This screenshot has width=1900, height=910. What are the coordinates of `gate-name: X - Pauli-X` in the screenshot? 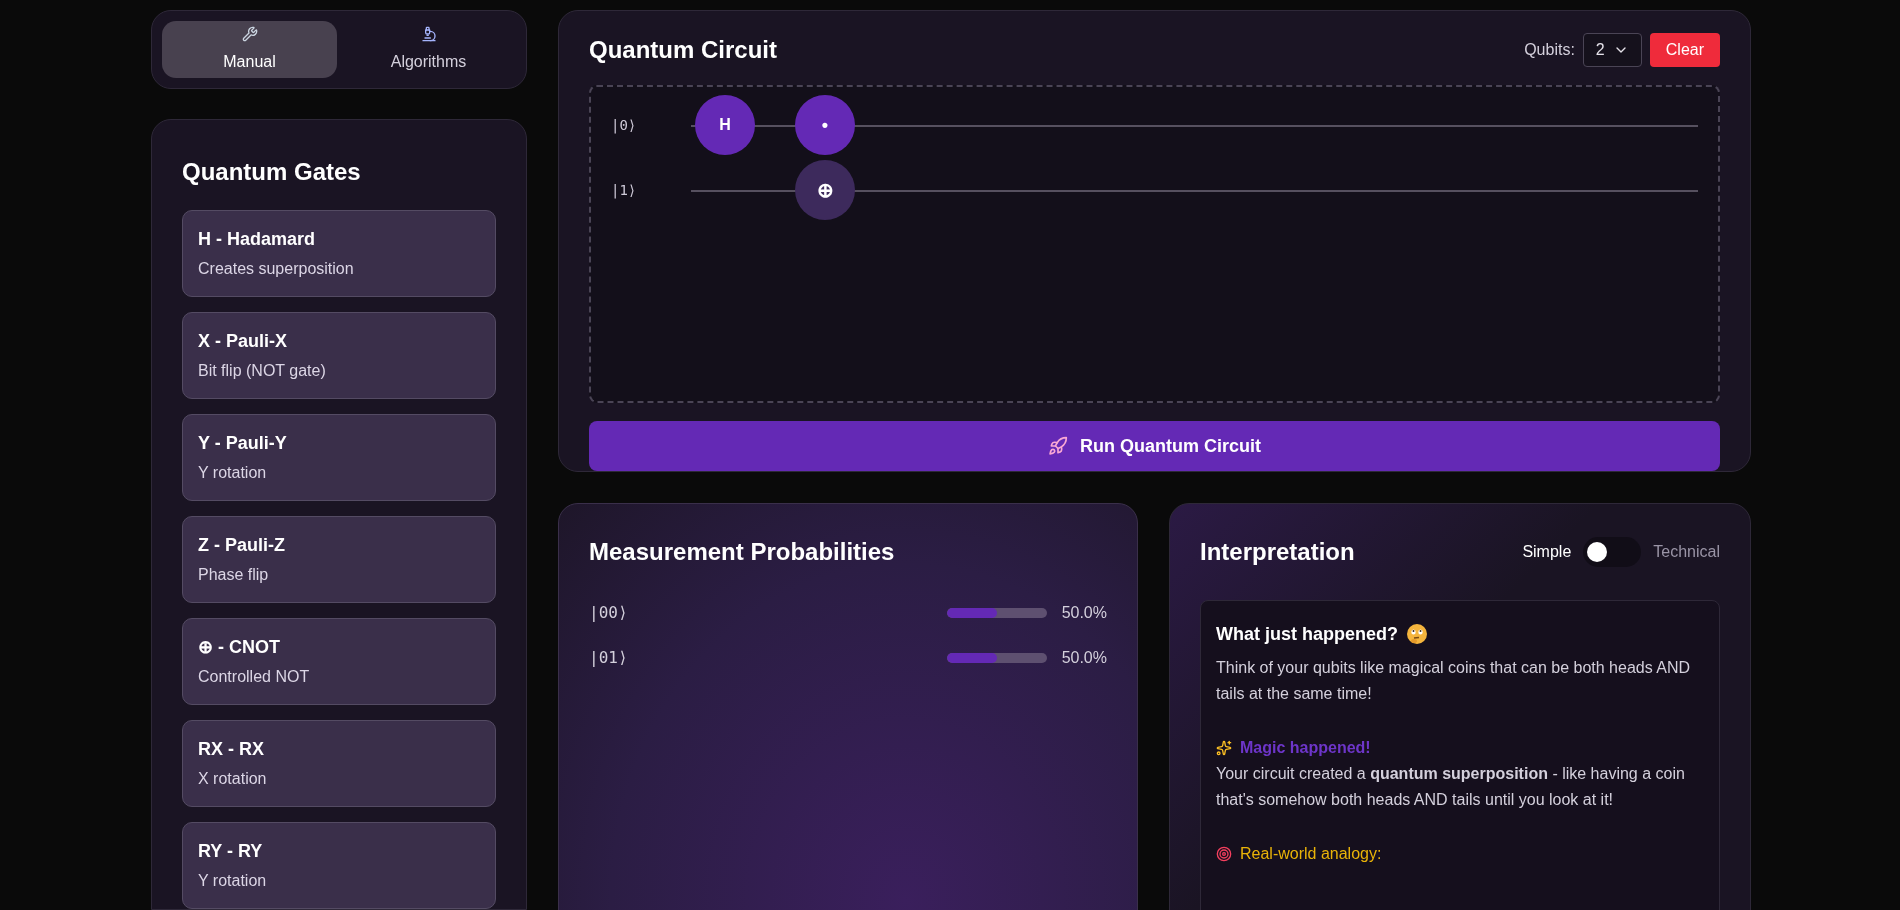 It's located at (243, 341).